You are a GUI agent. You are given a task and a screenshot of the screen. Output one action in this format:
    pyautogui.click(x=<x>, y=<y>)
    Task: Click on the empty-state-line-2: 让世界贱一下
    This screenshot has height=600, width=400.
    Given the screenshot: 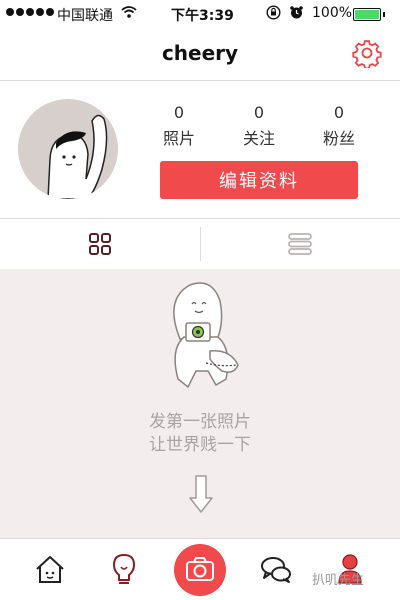 What is the action you would take?
    pyautogui.click(x=200, y=445)
    